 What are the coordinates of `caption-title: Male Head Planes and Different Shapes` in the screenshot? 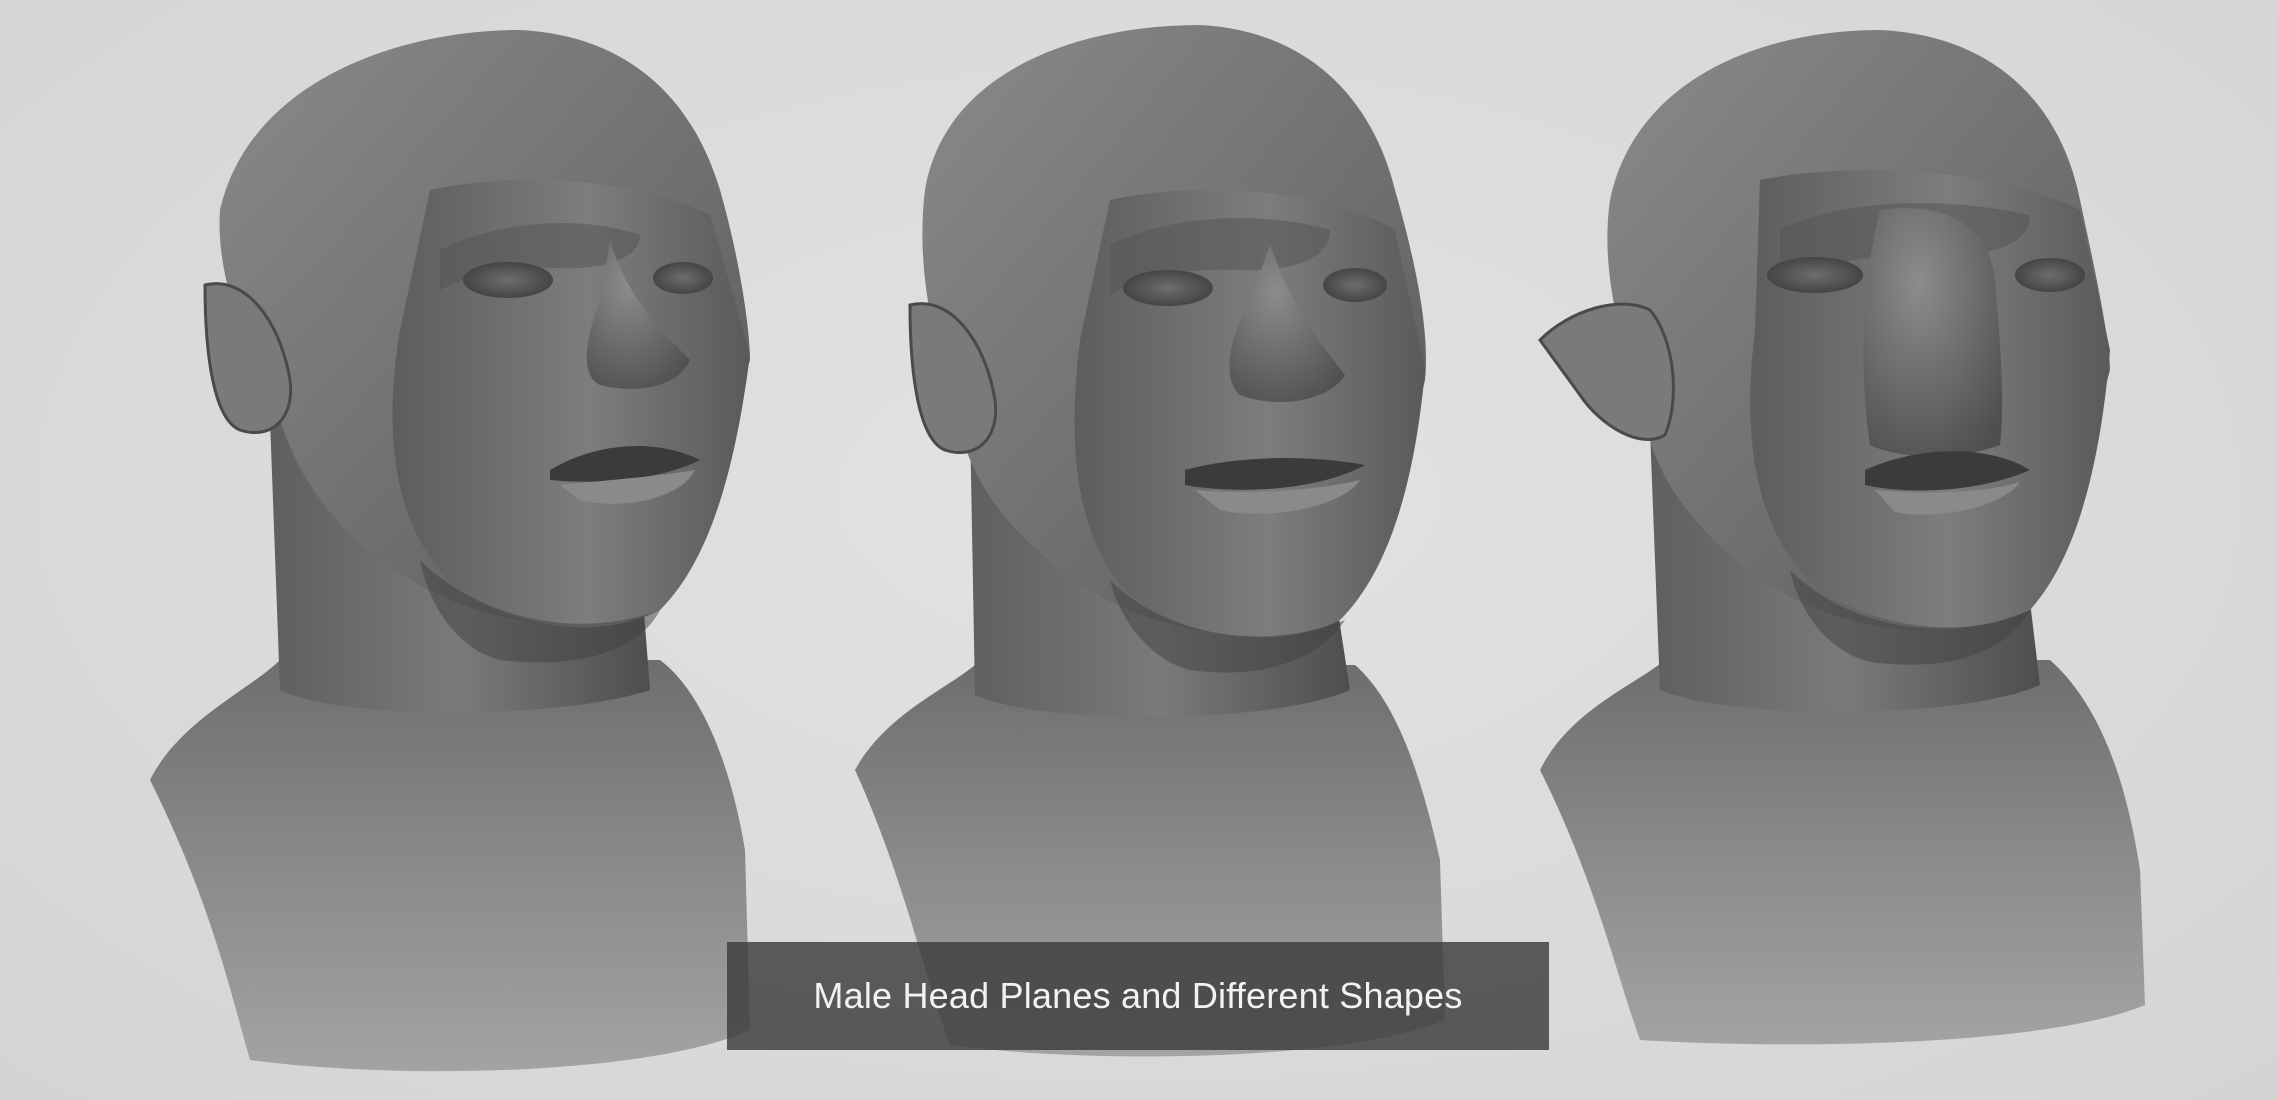 It's located at (1138, 995).